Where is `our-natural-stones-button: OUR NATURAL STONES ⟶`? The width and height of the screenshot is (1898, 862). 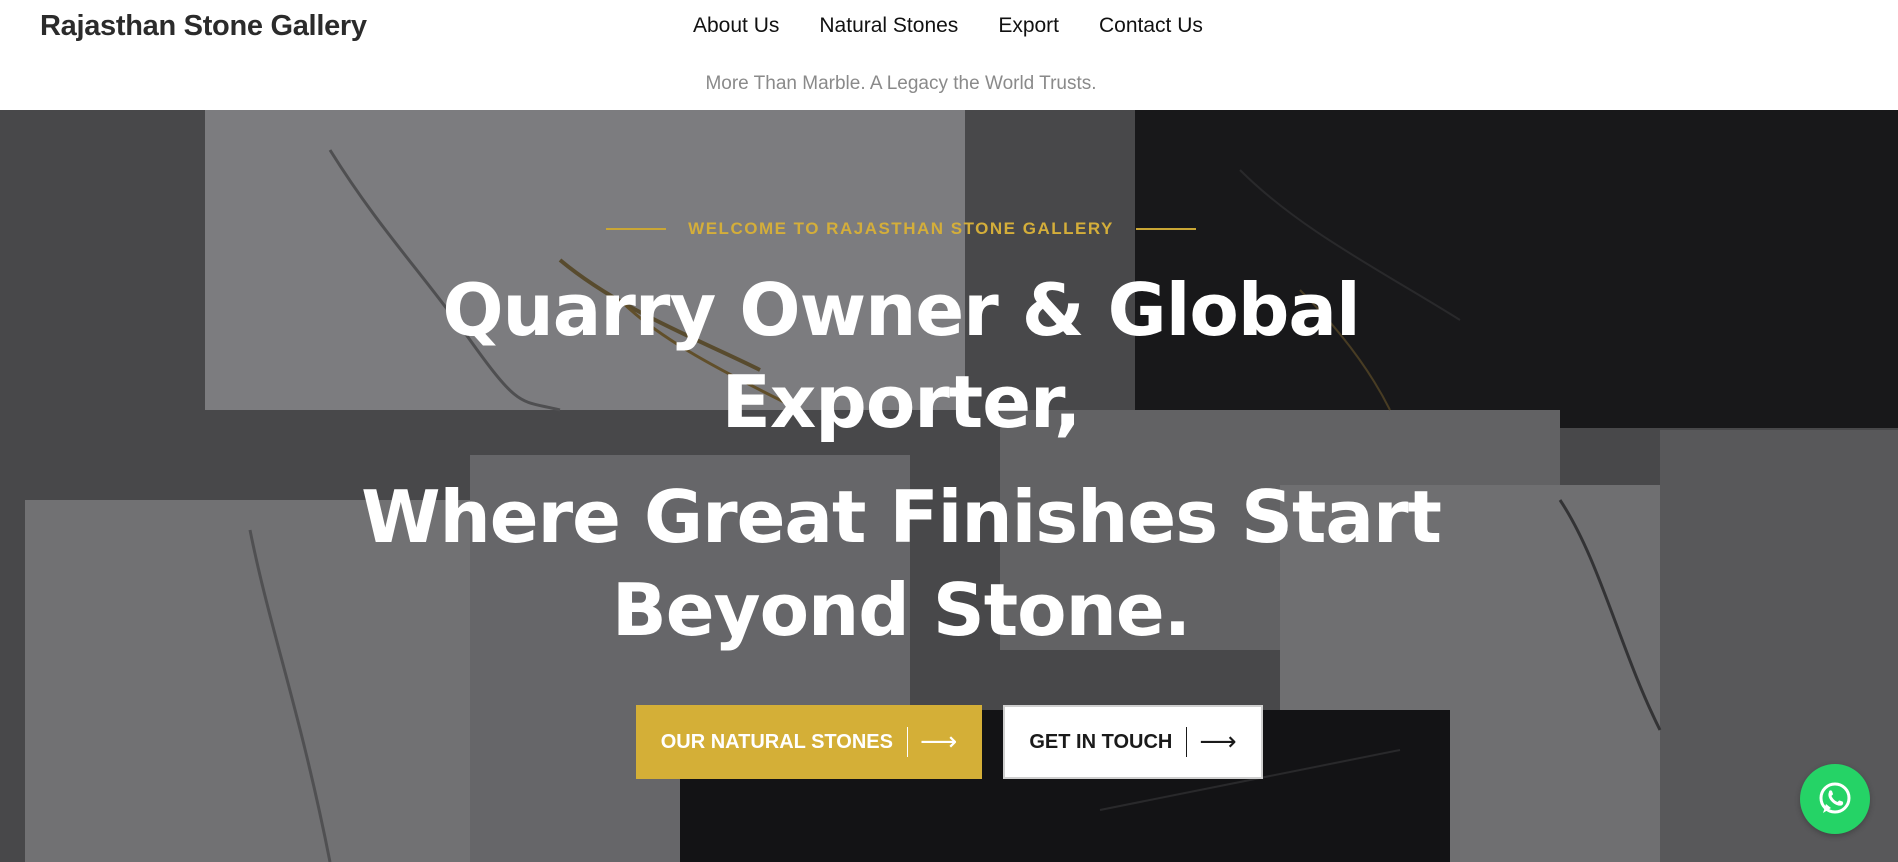
our-natural-stones-button: OUR NATURAL STONES ⟶ is located at coordinates (809, 742).